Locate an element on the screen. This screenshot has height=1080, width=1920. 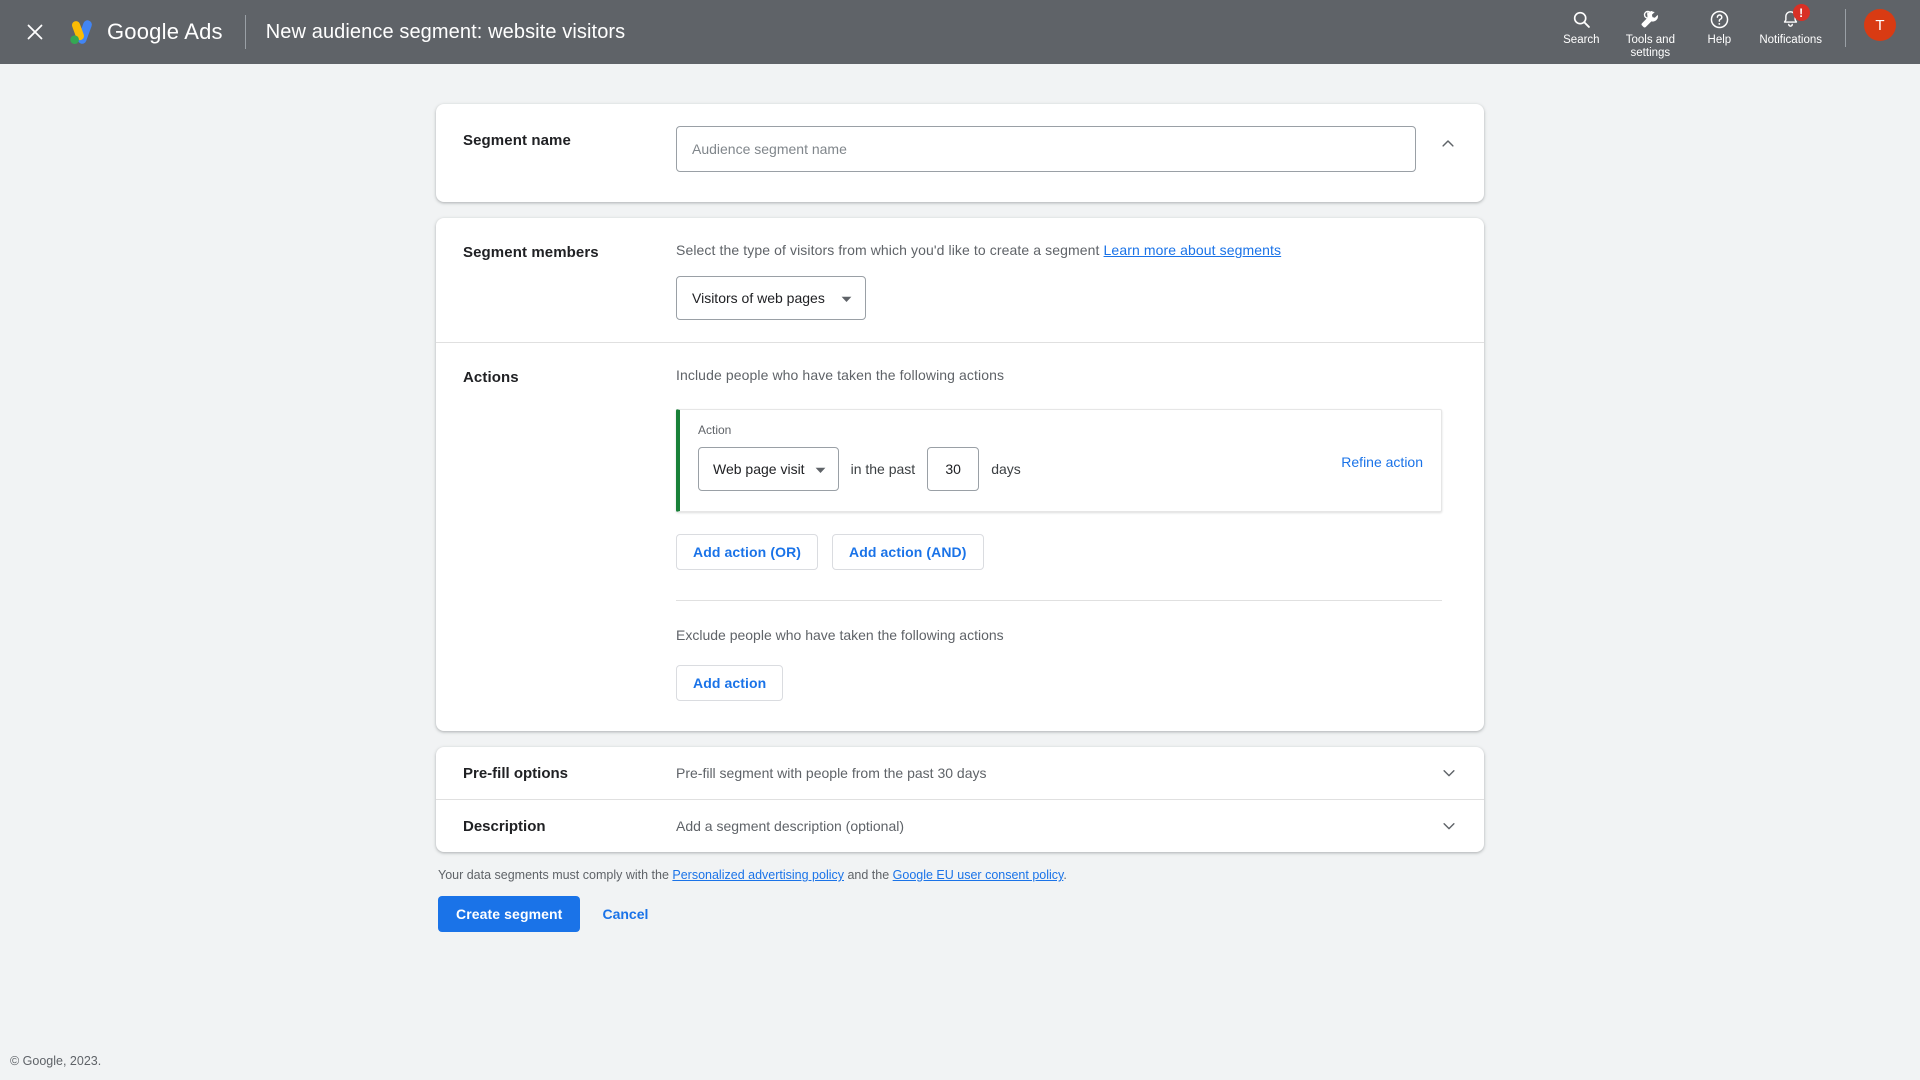
google-ads-logo-icon is located at coordinates (81, 32).